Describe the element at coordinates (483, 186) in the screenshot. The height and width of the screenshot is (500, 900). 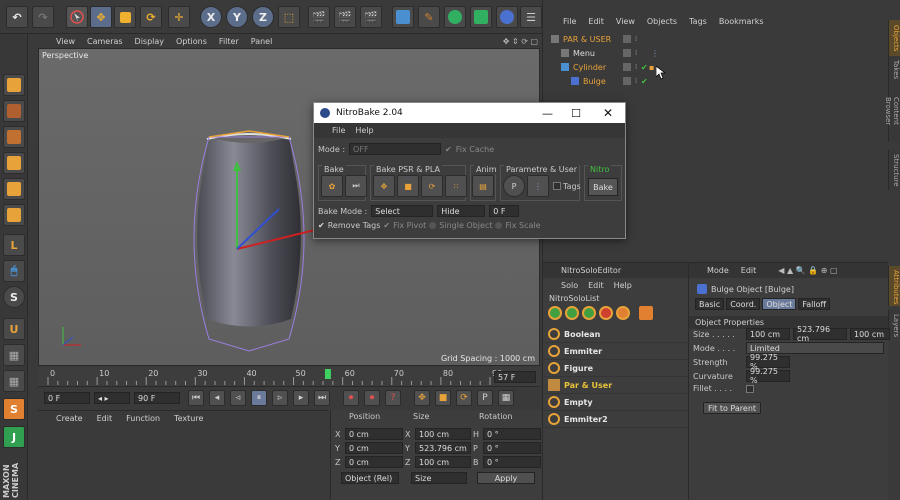
I see `bake-anim-icon: ▤` at that location.